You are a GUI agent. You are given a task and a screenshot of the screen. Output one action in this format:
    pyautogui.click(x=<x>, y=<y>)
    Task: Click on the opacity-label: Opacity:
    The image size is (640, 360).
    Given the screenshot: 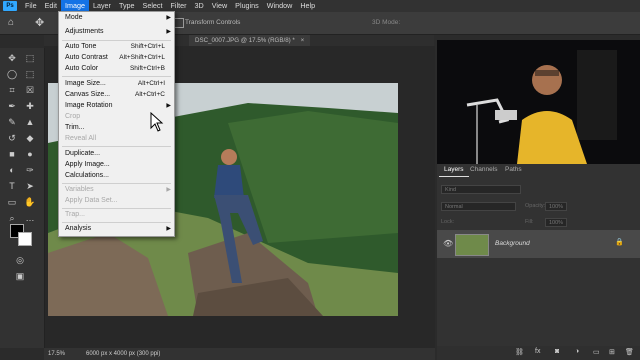 What is the action you would take?
    pyautogui.click(x=535, y=206)
    